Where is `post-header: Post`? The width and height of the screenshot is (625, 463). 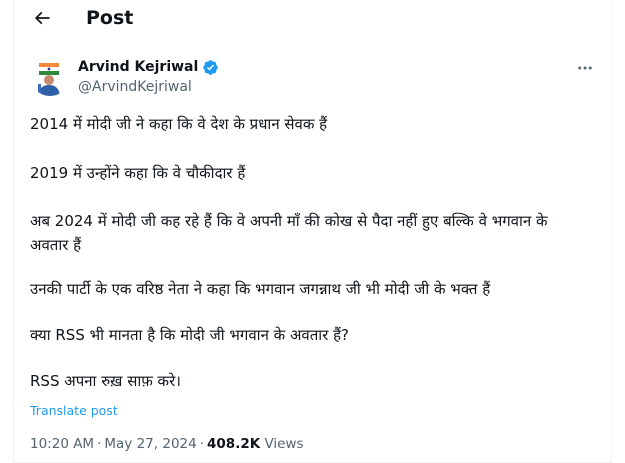
post-header: Post is located at coordinates (312, 19).